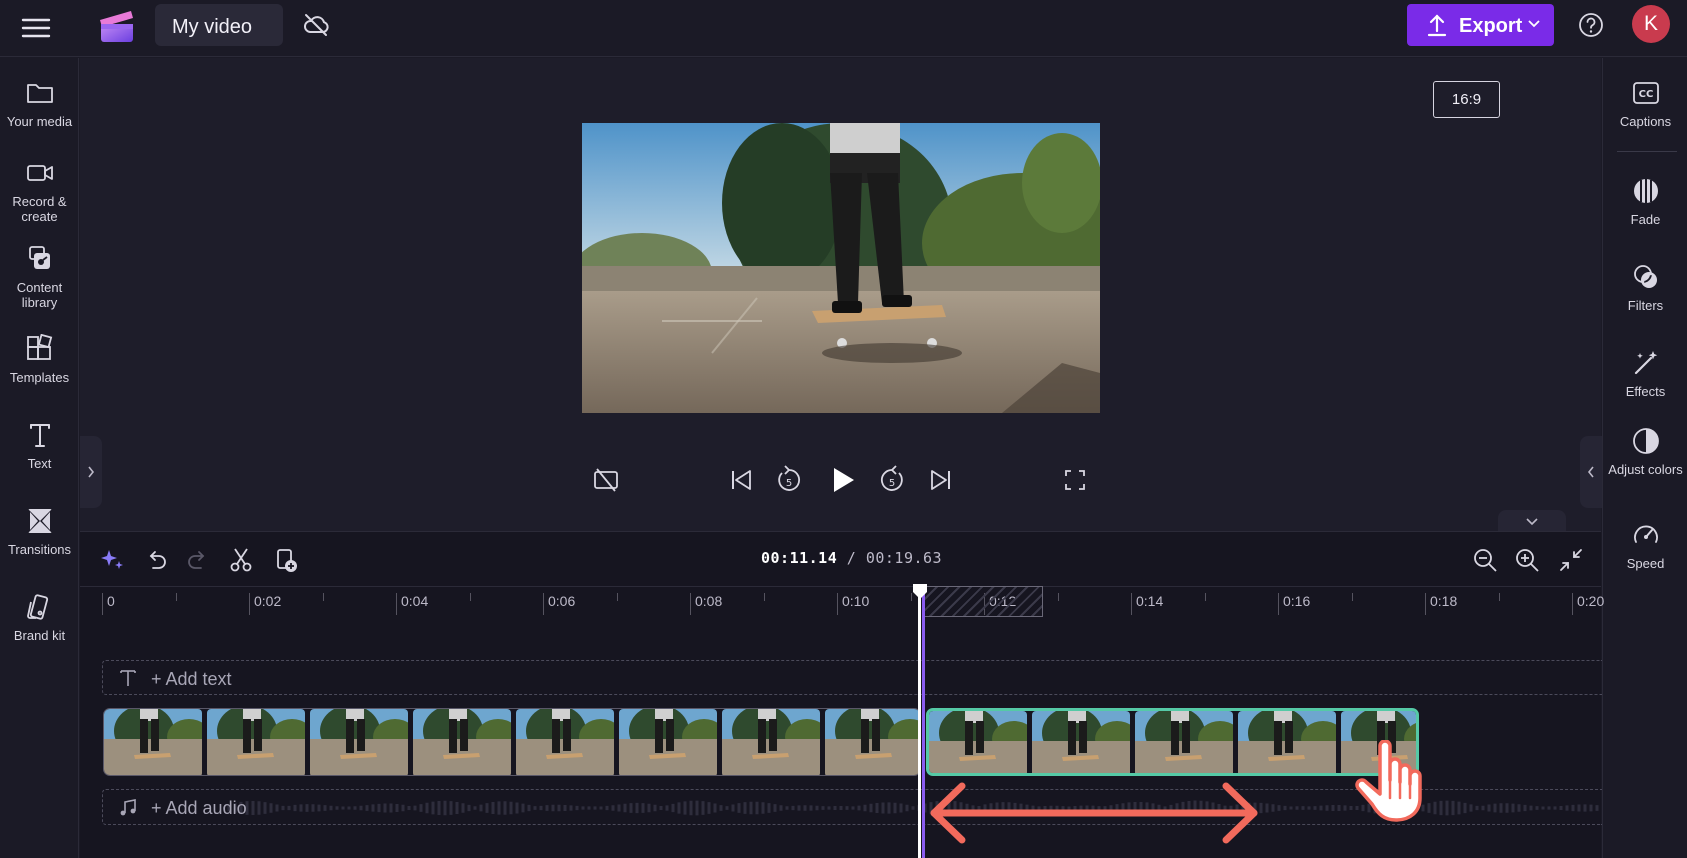 This screenshot has width=1687, height=858. Describe the element at coordinates (1645, 219) in the screenshot. I see `sidebar-item-label: Fade` at that location.